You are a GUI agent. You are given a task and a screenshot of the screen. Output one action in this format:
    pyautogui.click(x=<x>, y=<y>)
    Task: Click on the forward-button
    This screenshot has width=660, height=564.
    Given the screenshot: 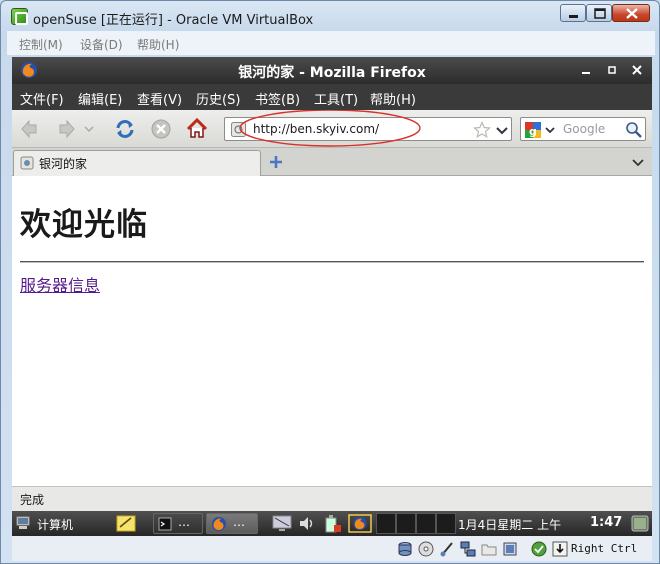 What is the action you would take?
    pyautogui.click(x=65, y=129)
    